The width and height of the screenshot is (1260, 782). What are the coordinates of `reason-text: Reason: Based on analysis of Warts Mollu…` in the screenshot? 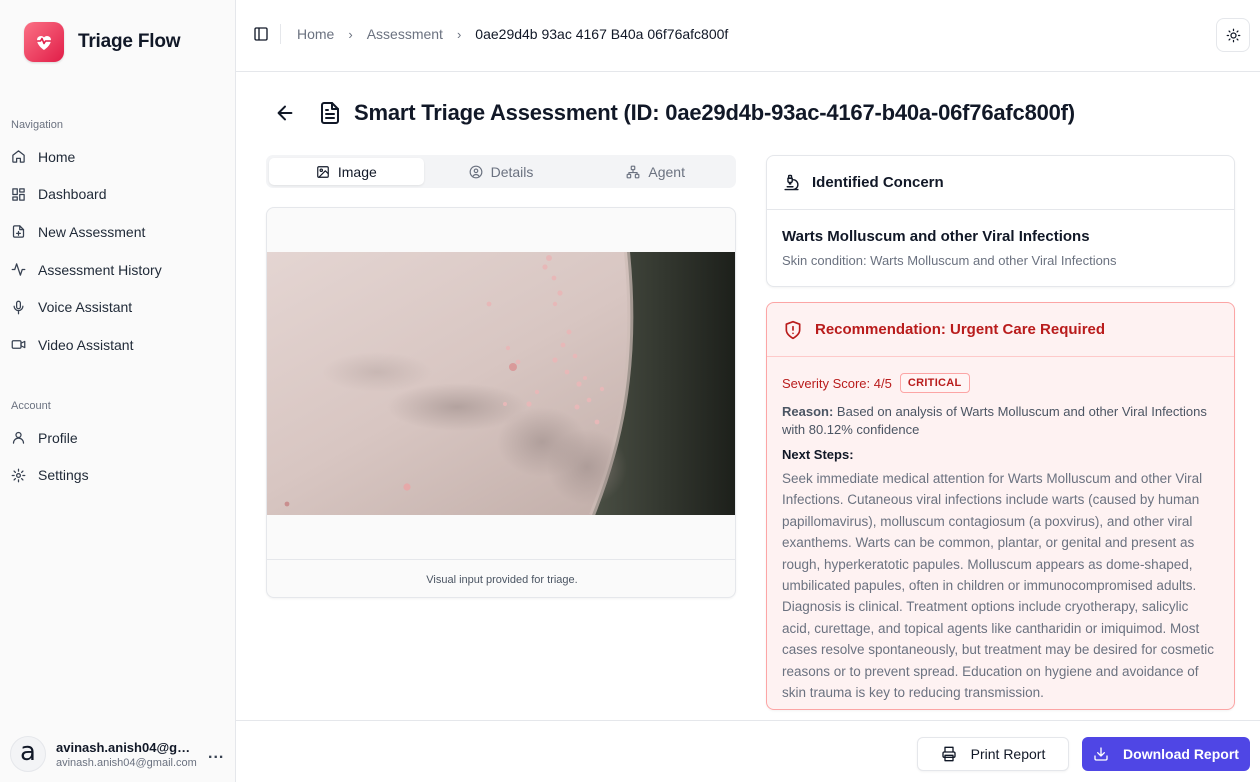 It's located at (1000, 421).